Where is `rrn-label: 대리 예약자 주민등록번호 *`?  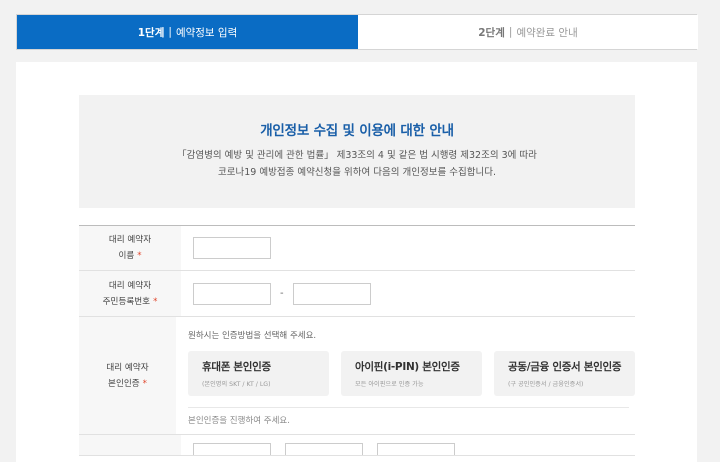 rrn-label: 대리 예약자 주민등록번호 * is located at coordinates (130, 293).